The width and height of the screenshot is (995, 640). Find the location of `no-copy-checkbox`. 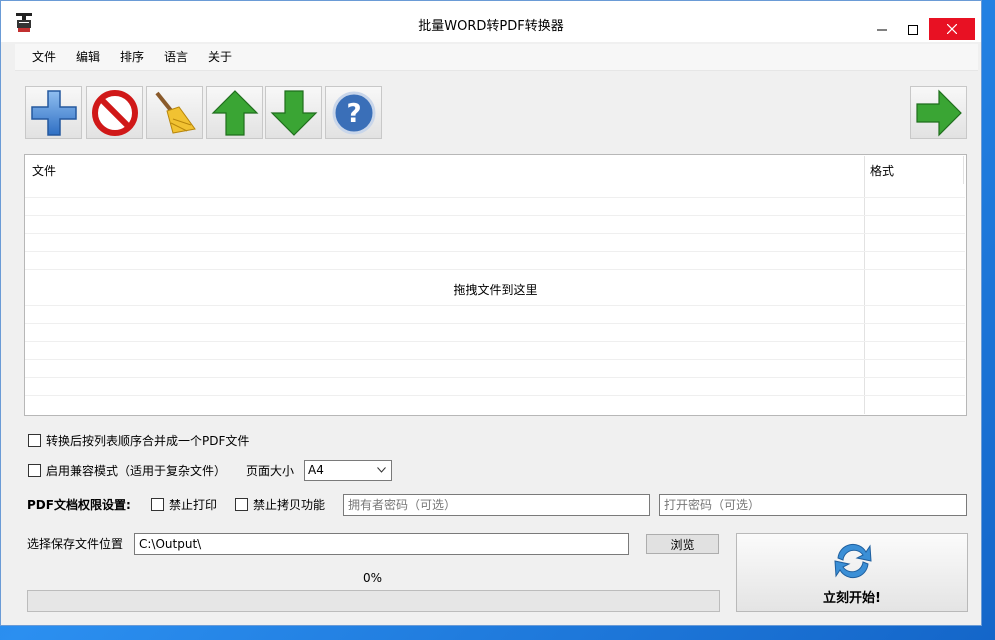

no-copy-checkbox is located at coordinates (241, 504).